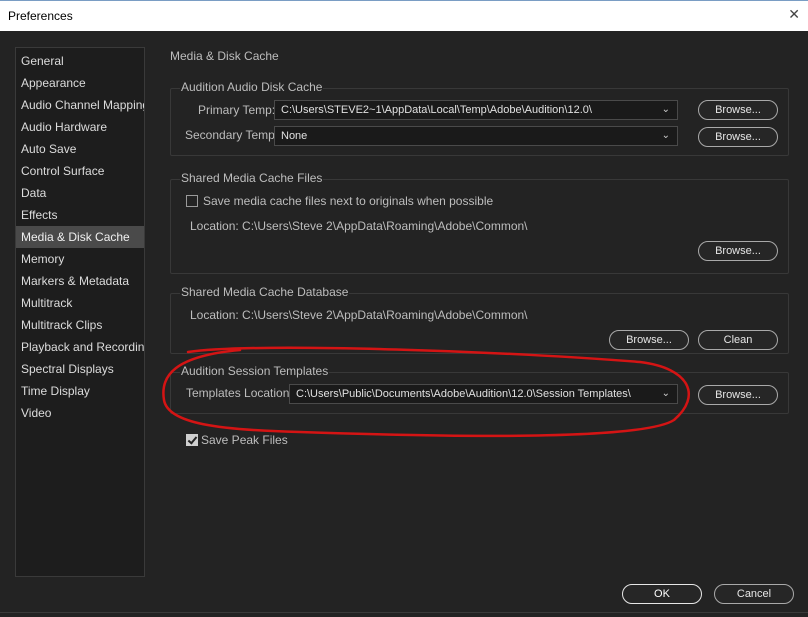 The image size is (808, 617). What do you see at coordinates (80, 83) in the screenshot?
I see `sidebar-item-appearance: Appearance` at bounding box center [80, 83].